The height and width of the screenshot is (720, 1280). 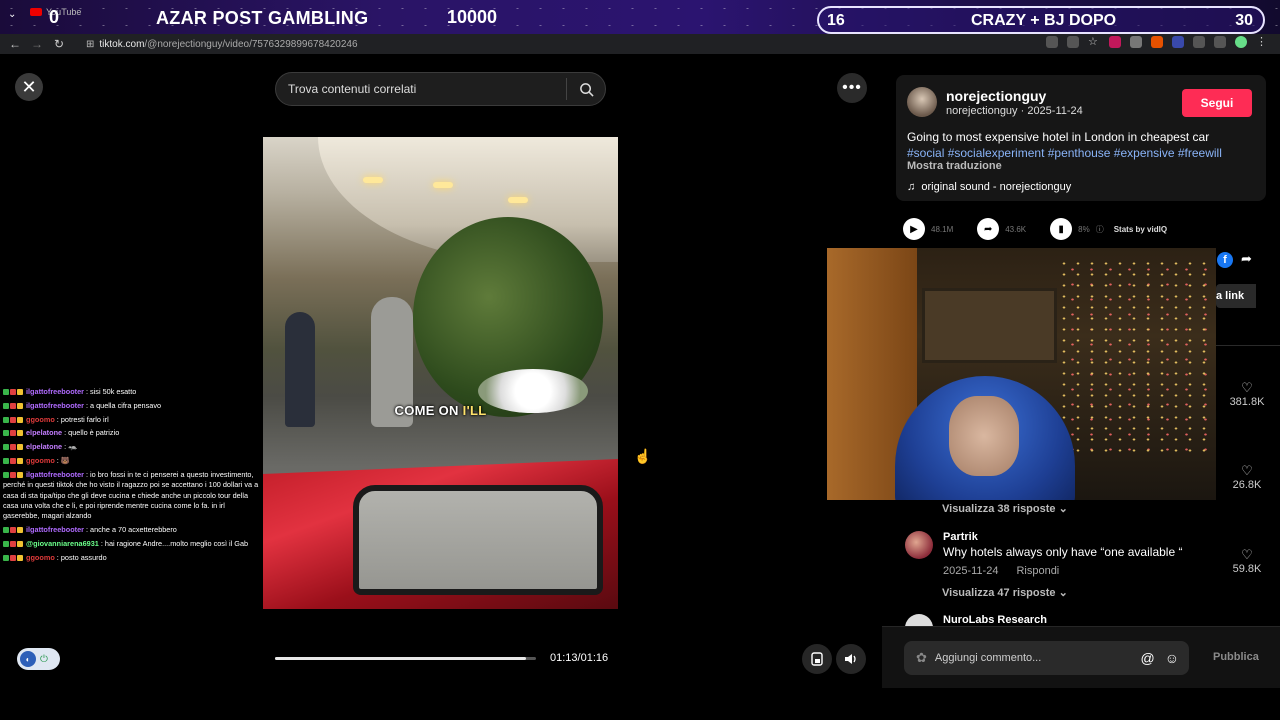 I want to click on author-username: norejectionguy, so click(x=996, y=96).